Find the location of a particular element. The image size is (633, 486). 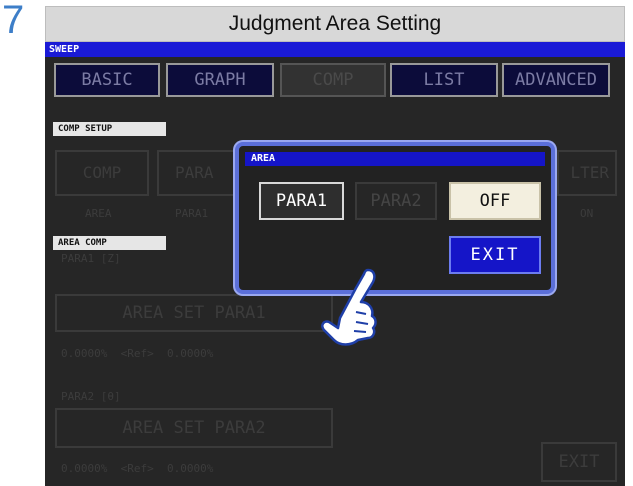

filter-value: ON is located at coordinates (587, 213).